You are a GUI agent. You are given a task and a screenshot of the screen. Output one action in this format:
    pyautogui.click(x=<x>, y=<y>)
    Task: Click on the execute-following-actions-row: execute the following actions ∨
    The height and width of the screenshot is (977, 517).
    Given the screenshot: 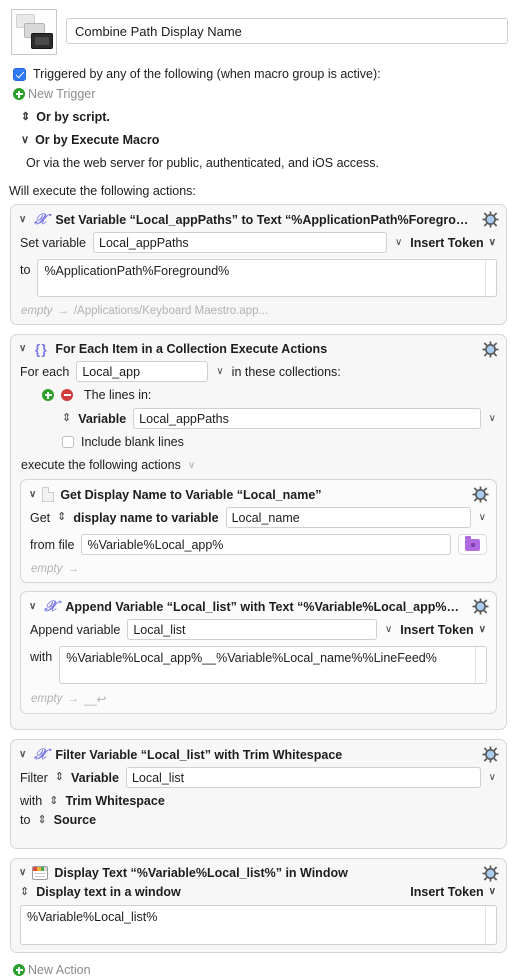 What is the action you would take?
    pyautogui.click(x=258, y=467)
    